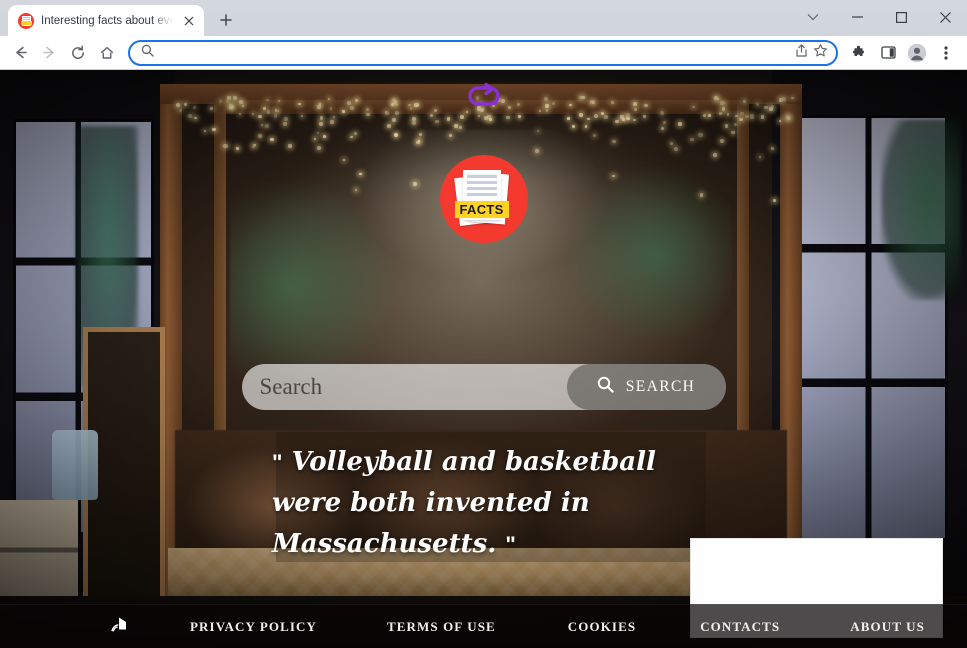 Image resolution: width=967 pixels, height=648 pixels. I want to click on reload-icon, so click(78, 53).